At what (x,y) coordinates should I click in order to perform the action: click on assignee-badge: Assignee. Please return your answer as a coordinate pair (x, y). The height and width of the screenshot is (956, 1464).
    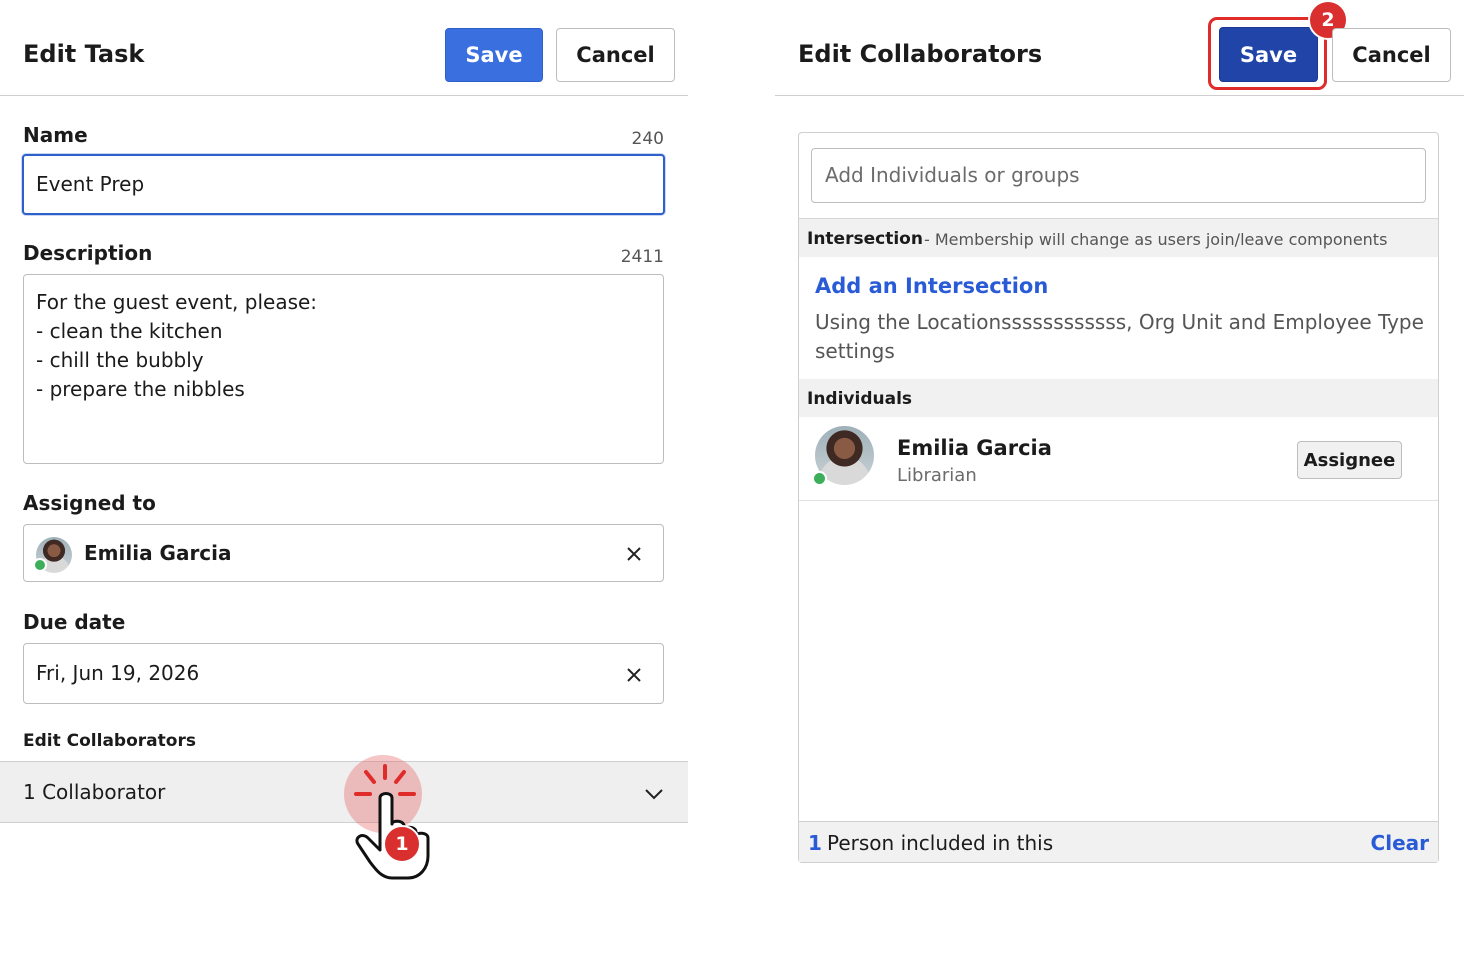
    Looking at the image, I should click on (1349, 460).